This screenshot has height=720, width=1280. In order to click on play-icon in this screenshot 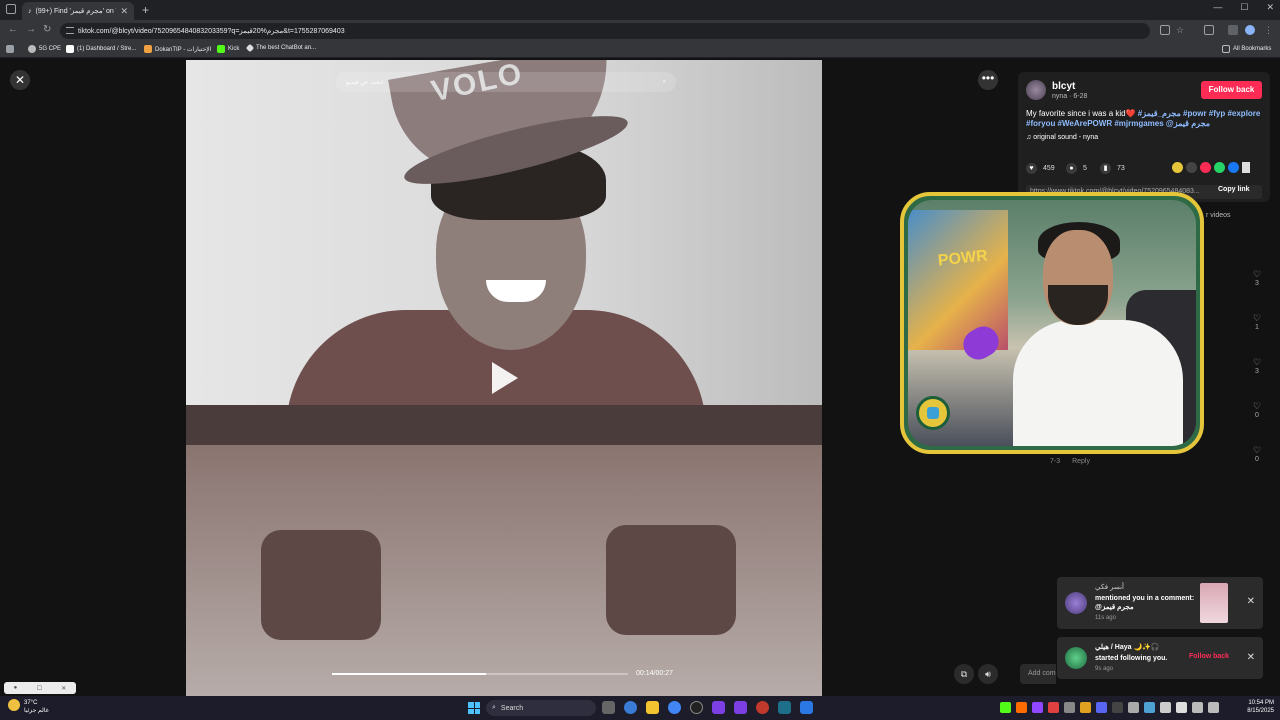, I will do `click(505, 378)`.